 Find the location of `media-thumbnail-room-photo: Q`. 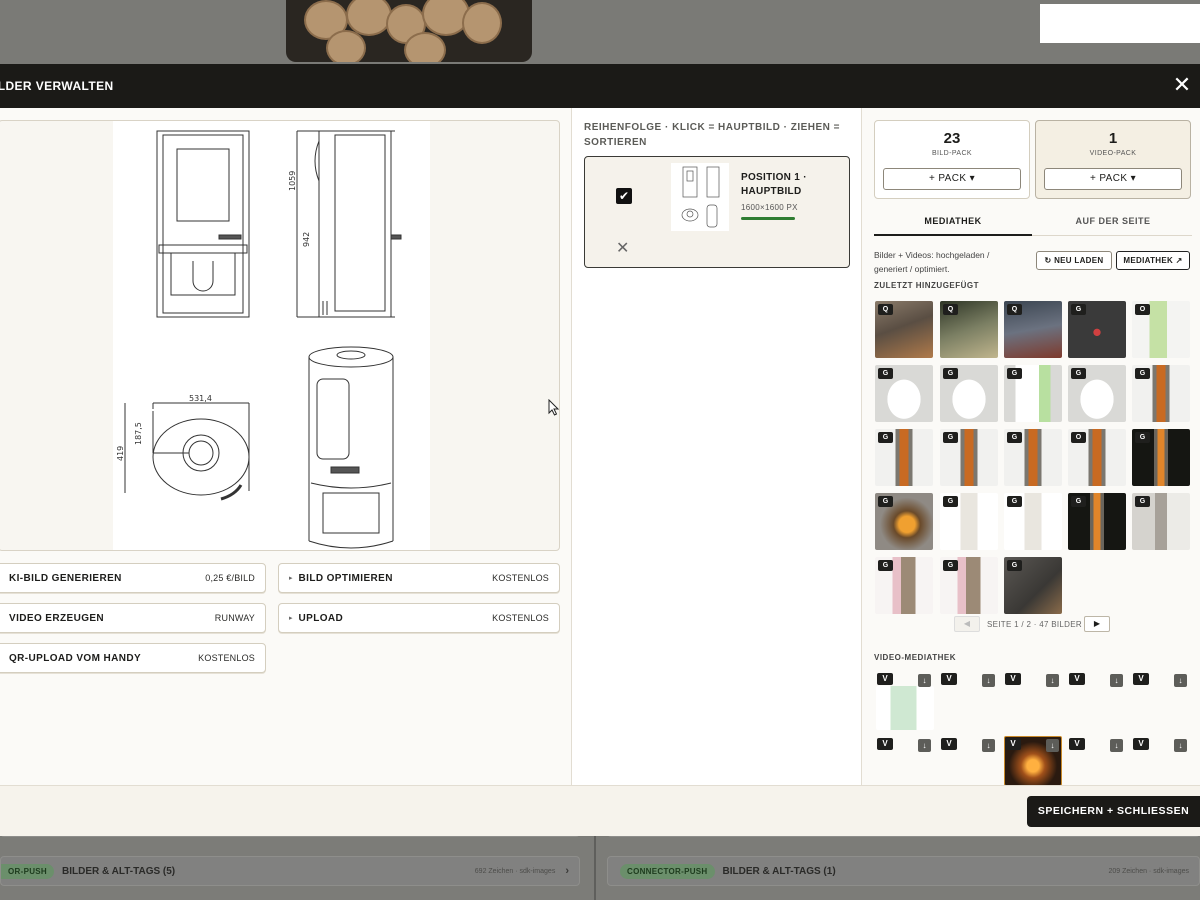

media-thumbnail-room-photo: Q is located at coordinates (1033, 329).